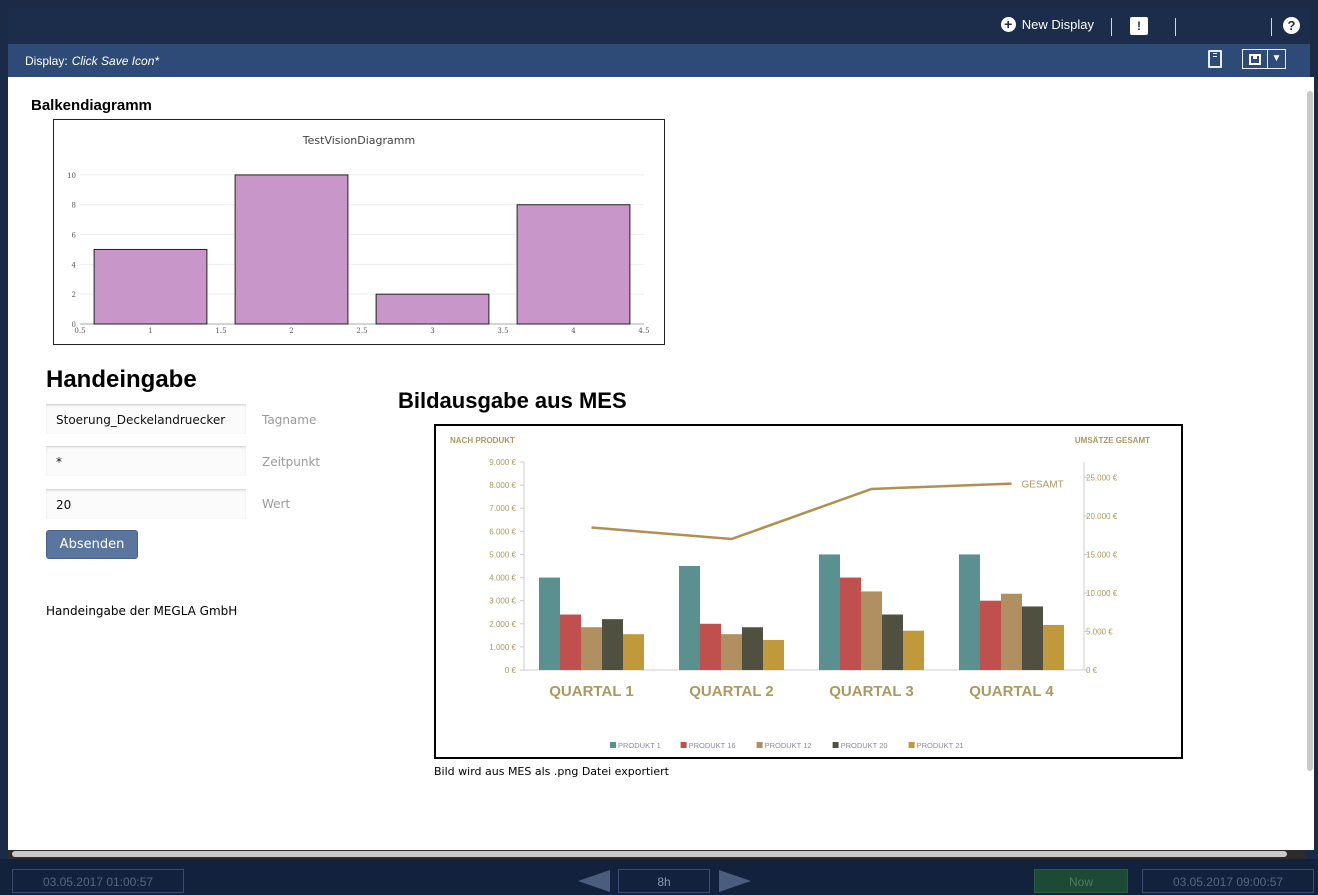 This screenshot has height=895, width=1318. I want to click on time-span-field: 8h, so click(664, 881).